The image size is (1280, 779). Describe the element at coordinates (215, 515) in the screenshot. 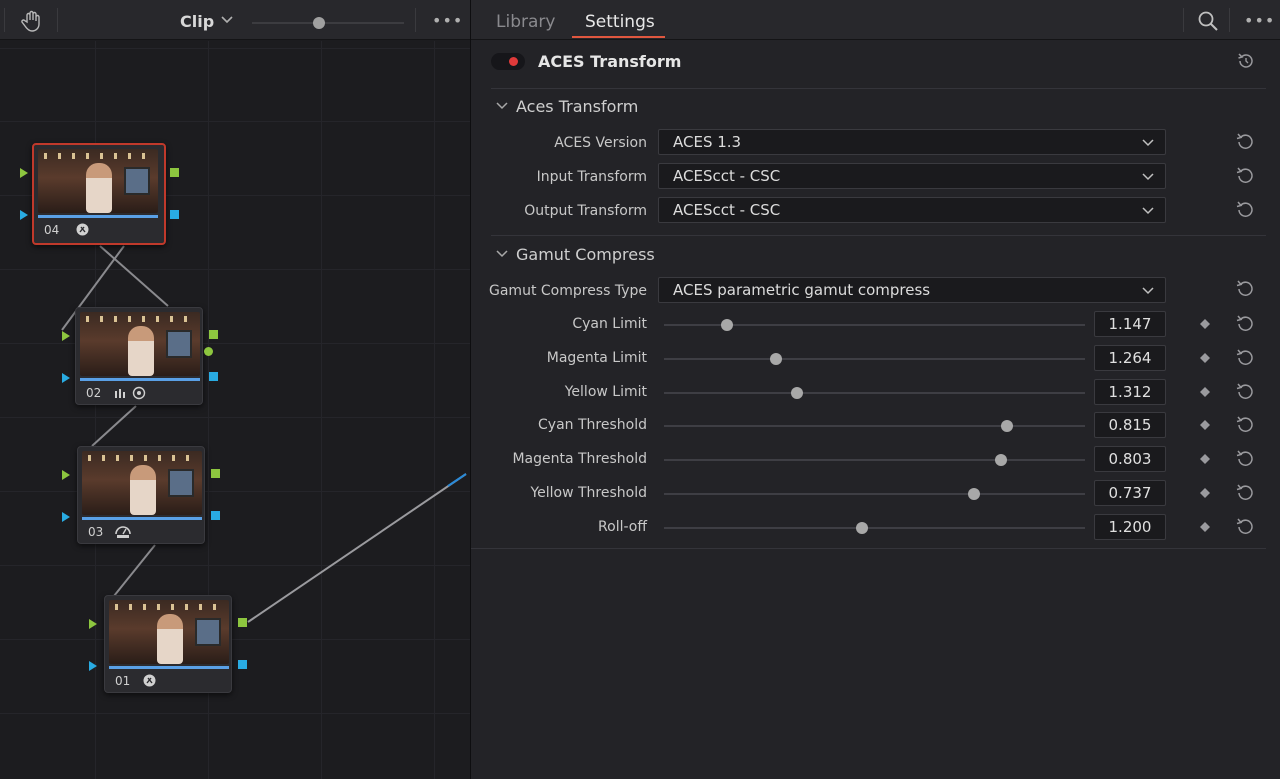

I see `node-03-output-alpha-port` at that location.